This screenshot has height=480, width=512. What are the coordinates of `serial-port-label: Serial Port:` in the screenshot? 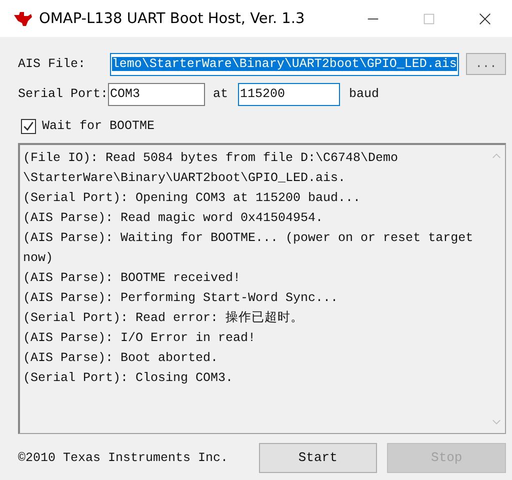 It's located at (63, 94).